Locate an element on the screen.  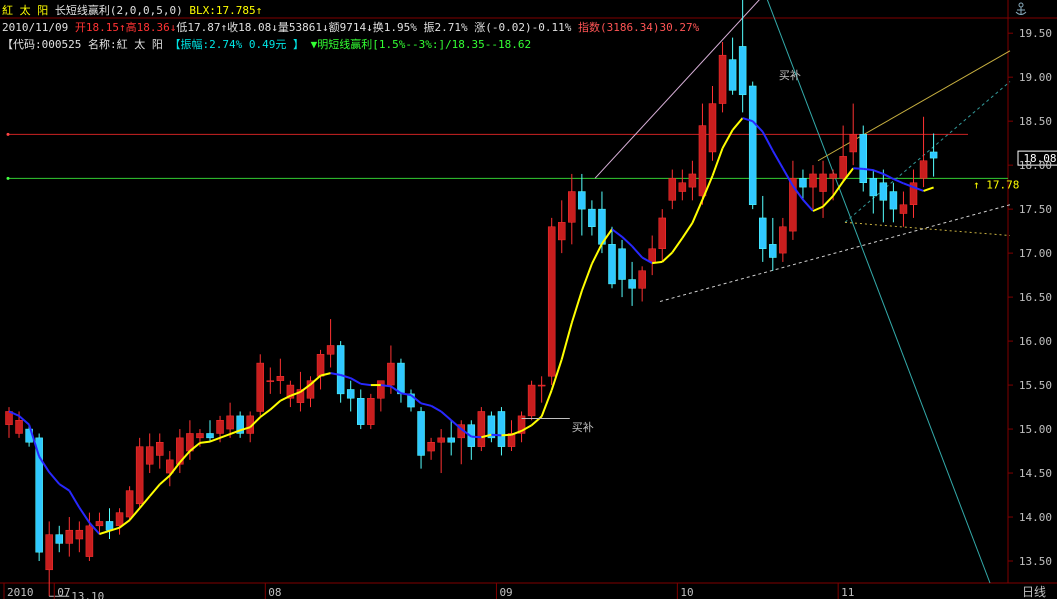
y-tick-label: 15.50 is located at coordinates (1035, 385).